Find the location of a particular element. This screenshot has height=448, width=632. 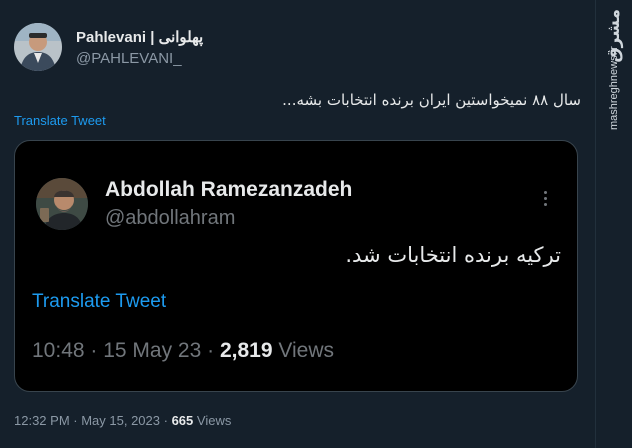

avatar is located at coordinates (38, 47).